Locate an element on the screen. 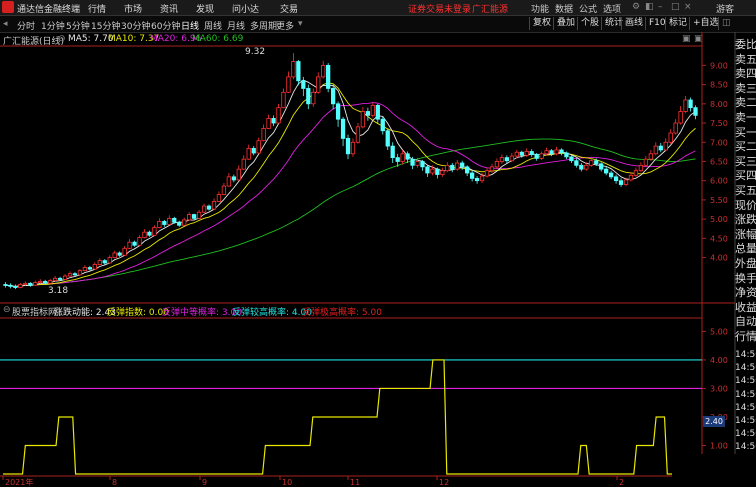 Image resolution: width=756 pixels, height=487 pixels. side-label: 涨幅 is located at coordinates (745, 234).